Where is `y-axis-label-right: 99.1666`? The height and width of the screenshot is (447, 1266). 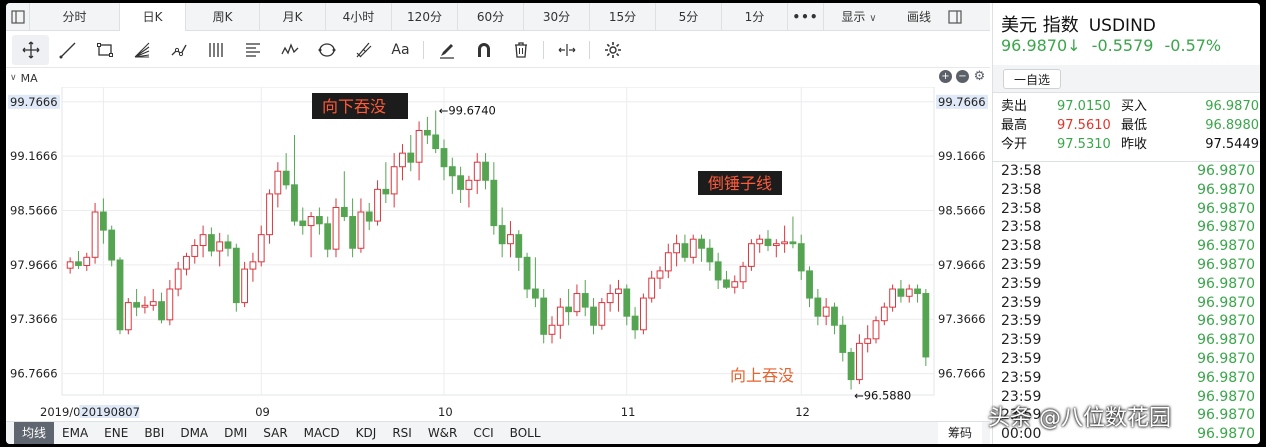
y-axis-label-right: 99.1666 is located at coordinates (962, 156).